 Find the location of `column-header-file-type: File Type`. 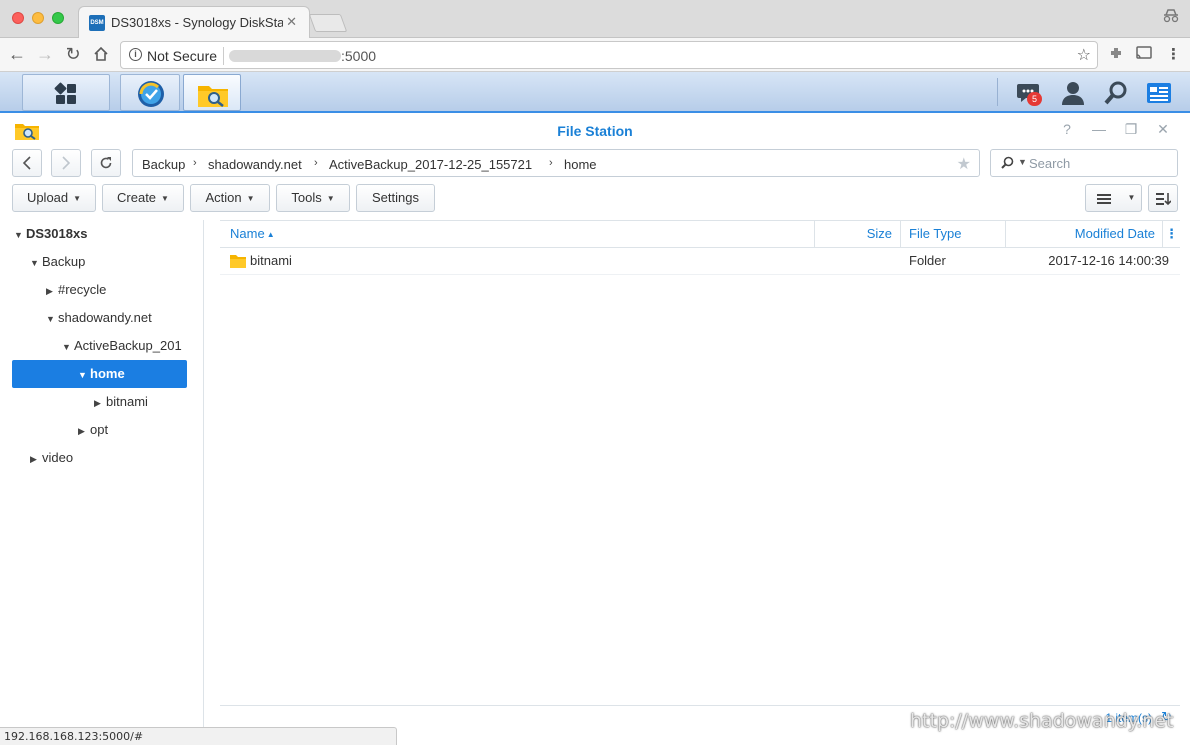

column-header-file-type: File Type is located at coordinates (953, 234).